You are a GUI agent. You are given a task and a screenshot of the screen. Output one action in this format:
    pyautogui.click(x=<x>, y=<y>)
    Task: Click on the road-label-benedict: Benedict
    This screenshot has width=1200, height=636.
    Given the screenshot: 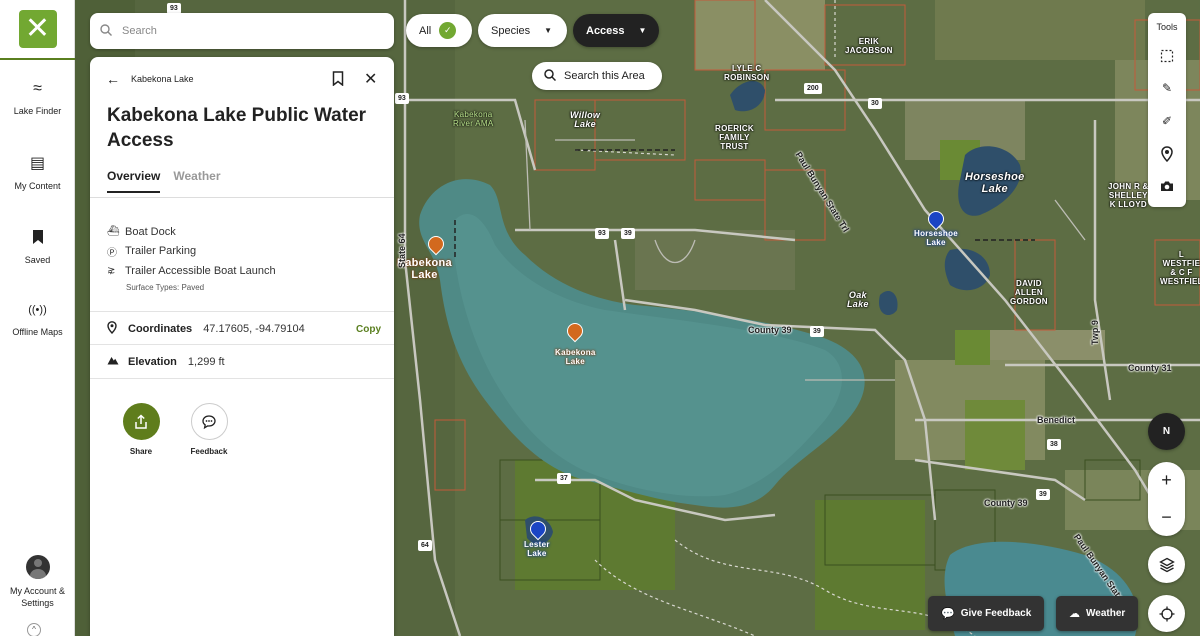 What is the action you would take?
    pyautogui.click(x=1056, y=420)
    